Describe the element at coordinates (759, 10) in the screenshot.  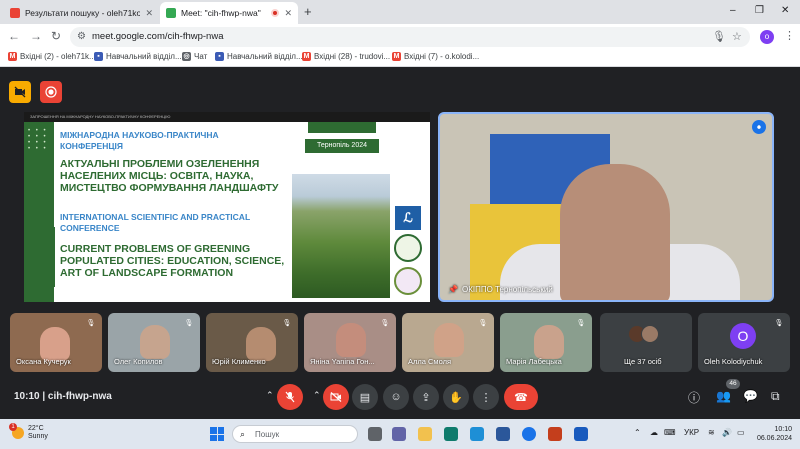
I see `maximize-button: ❐` at that location.